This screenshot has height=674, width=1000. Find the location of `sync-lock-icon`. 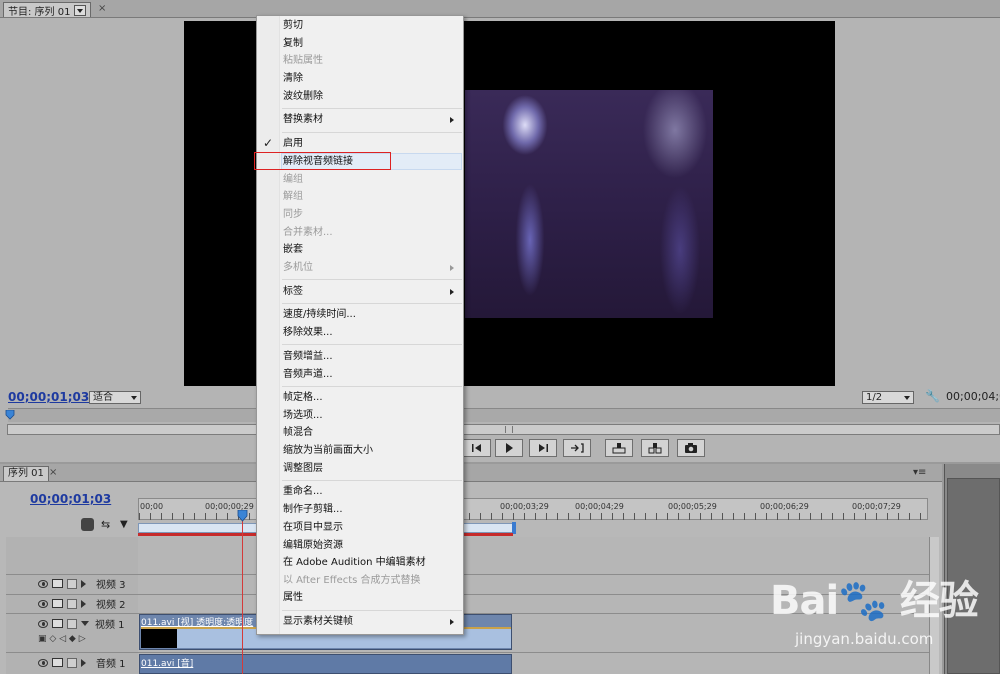

sync-lock-icon is located at coordinates (57, 662).